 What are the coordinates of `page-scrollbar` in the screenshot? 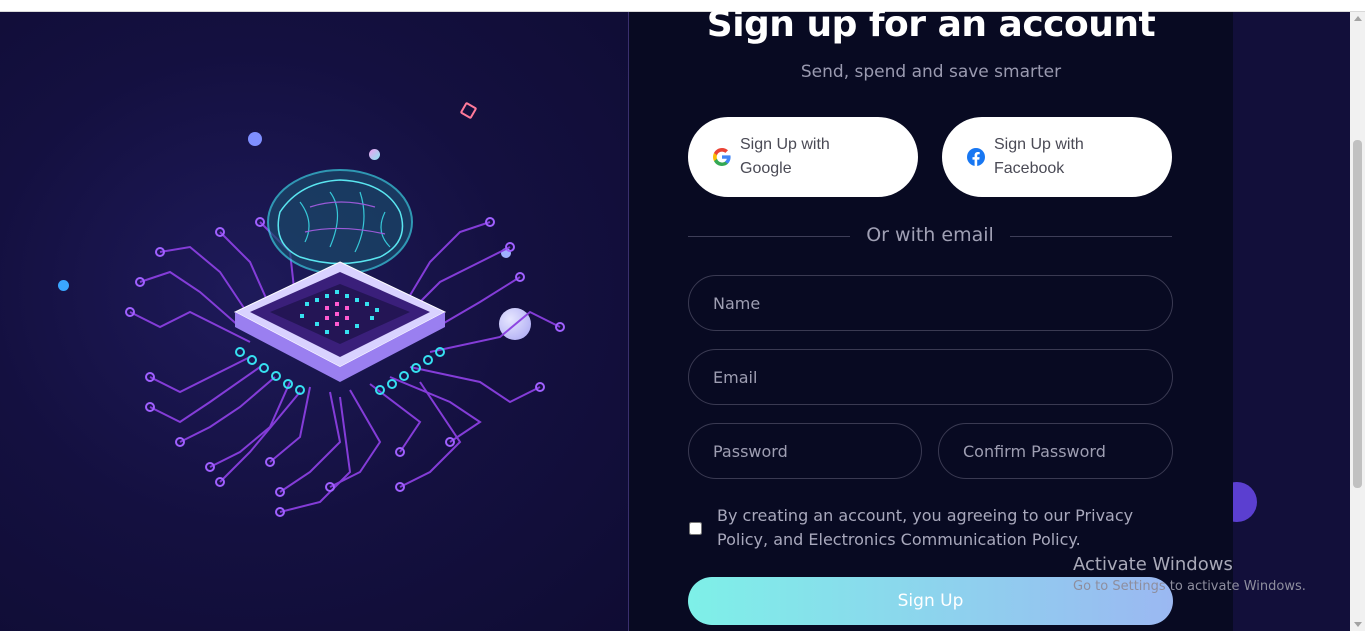 It's located at (1357, 321).